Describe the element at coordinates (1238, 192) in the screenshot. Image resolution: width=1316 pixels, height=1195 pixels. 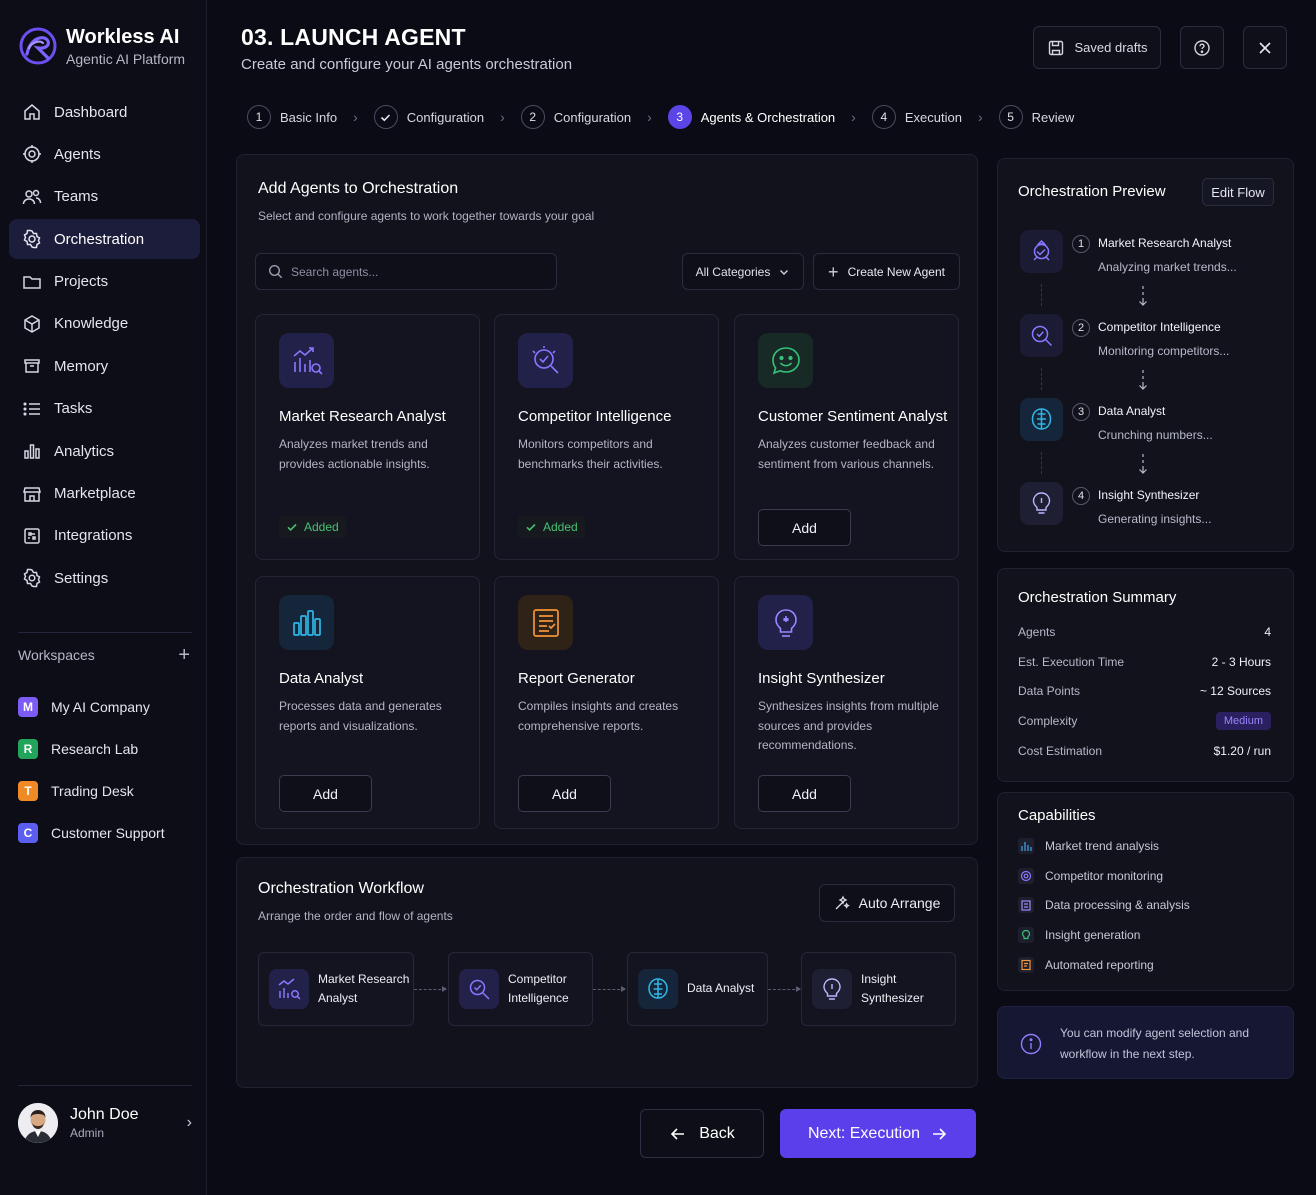
I see `edit-flow-button: Edit Flow` at that location.